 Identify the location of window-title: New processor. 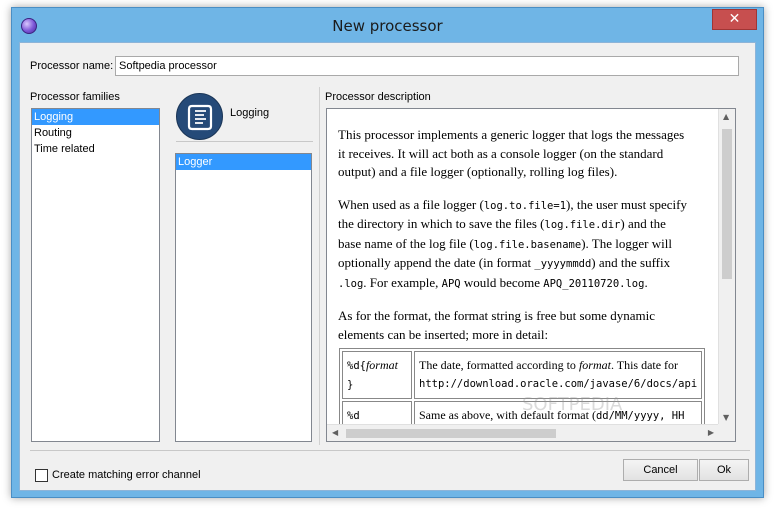
(387, 26).